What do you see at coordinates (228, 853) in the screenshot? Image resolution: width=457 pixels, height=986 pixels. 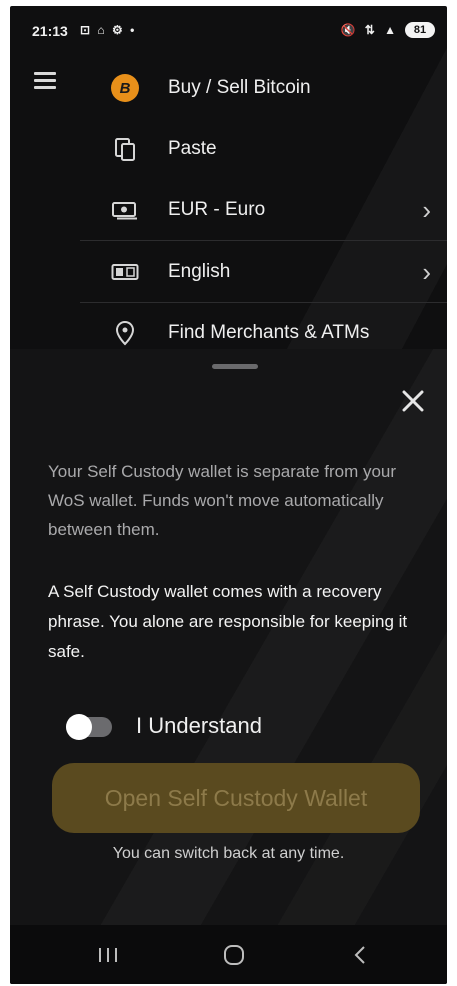 I see `switch-back-note: You can switch back at any time.` at bounding box center [228, 853].